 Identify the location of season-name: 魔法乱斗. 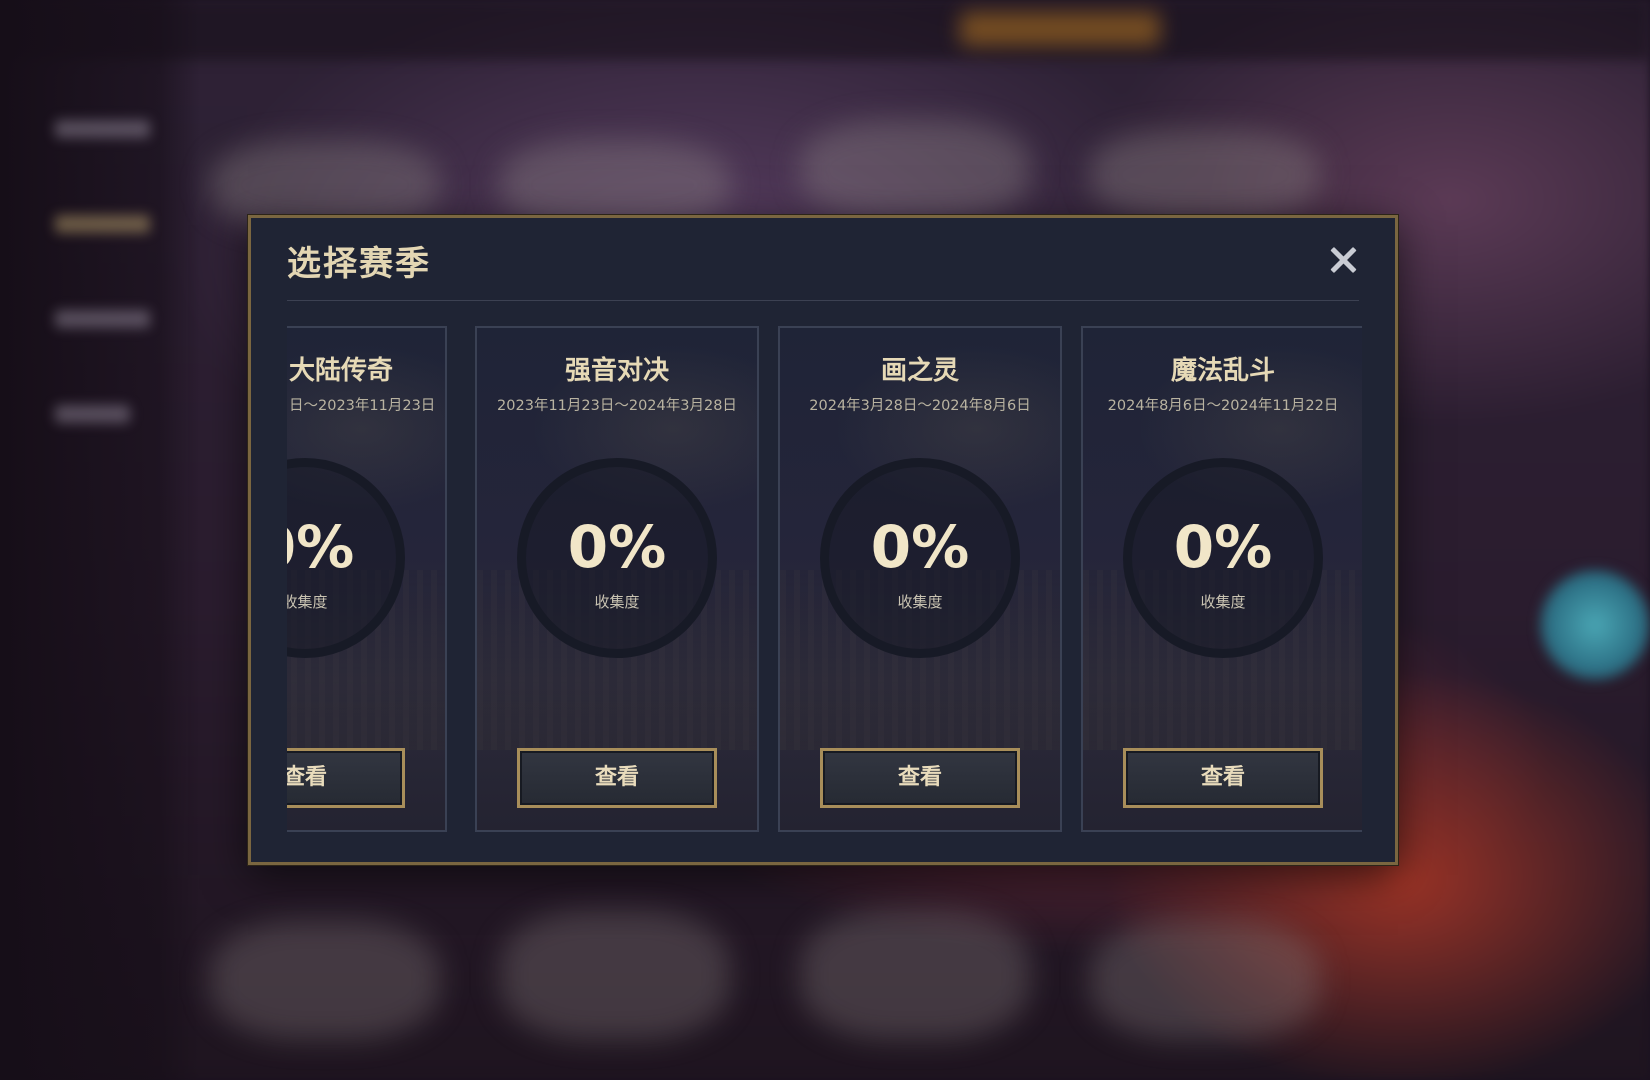
(1222, 371).